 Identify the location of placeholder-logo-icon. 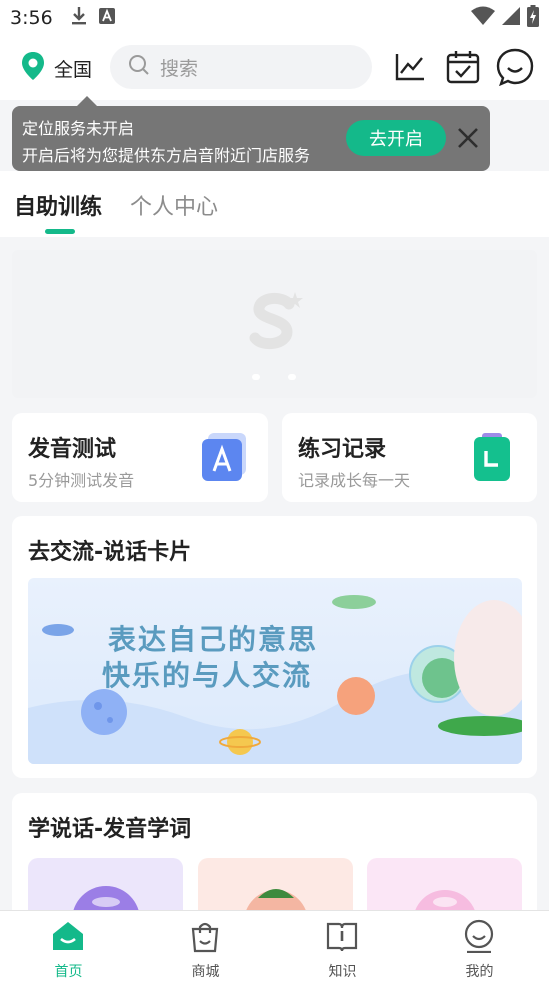
(275, 324).